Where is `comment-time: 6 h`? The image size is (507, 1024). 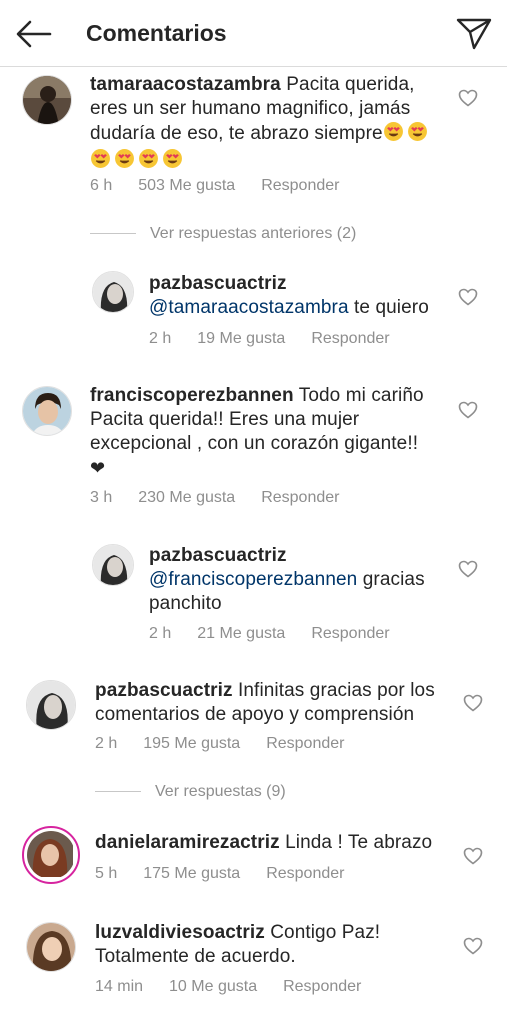 comment-time: 6 h is located at coordinates (101, 185).